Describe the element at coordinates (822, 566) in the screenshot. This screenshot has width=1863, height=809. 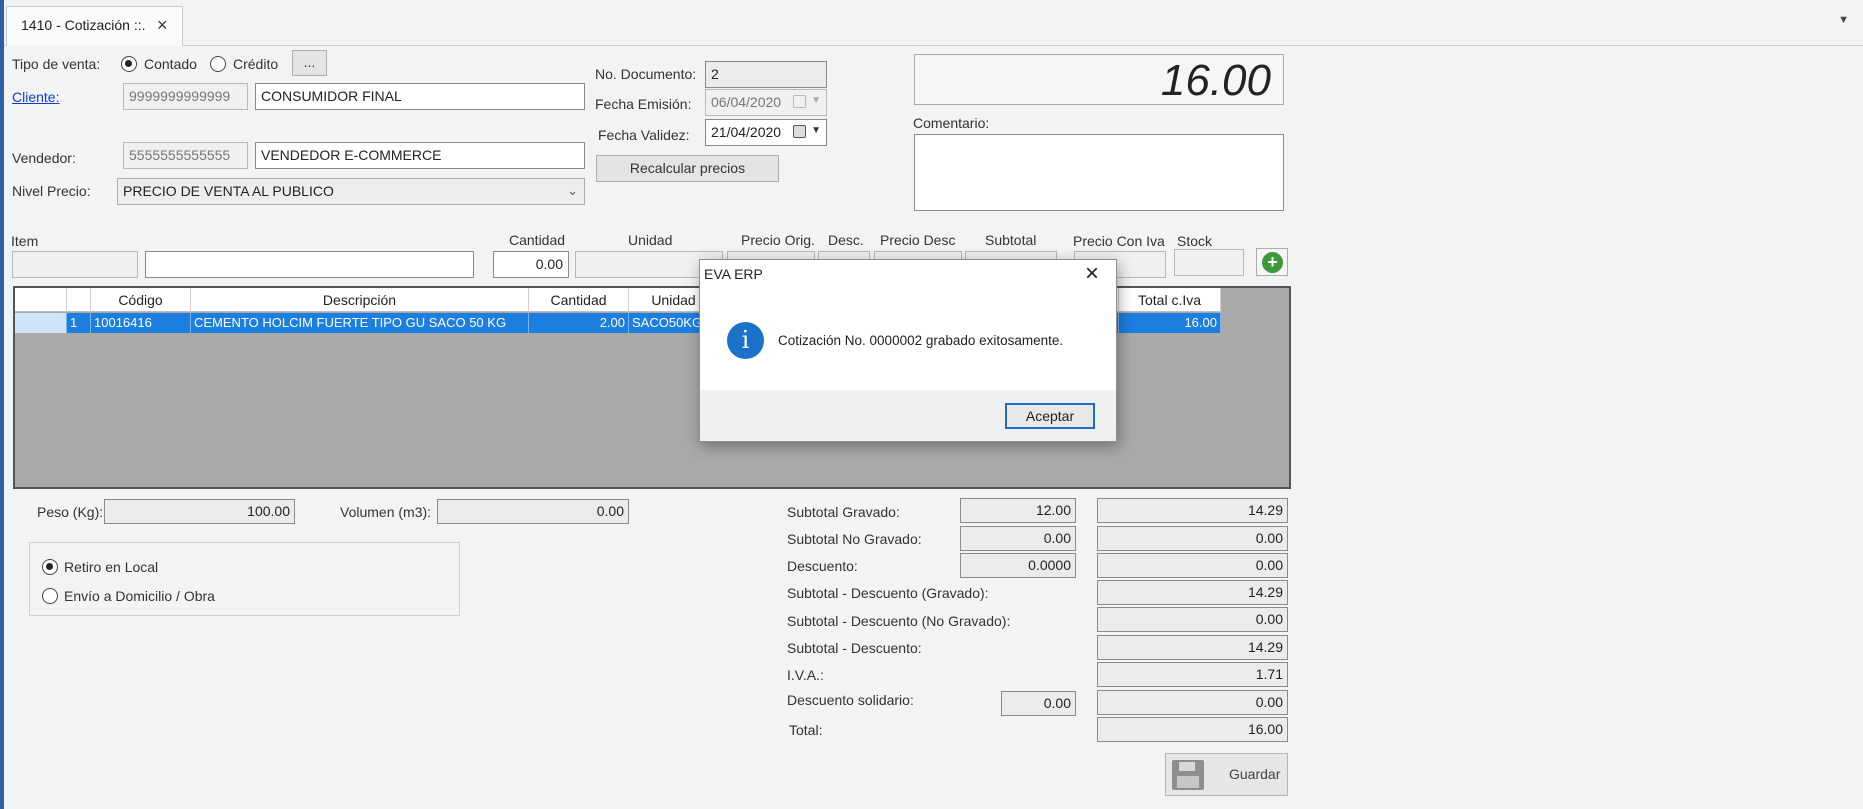
I see `discount-total-label: Descuento:` at that location.